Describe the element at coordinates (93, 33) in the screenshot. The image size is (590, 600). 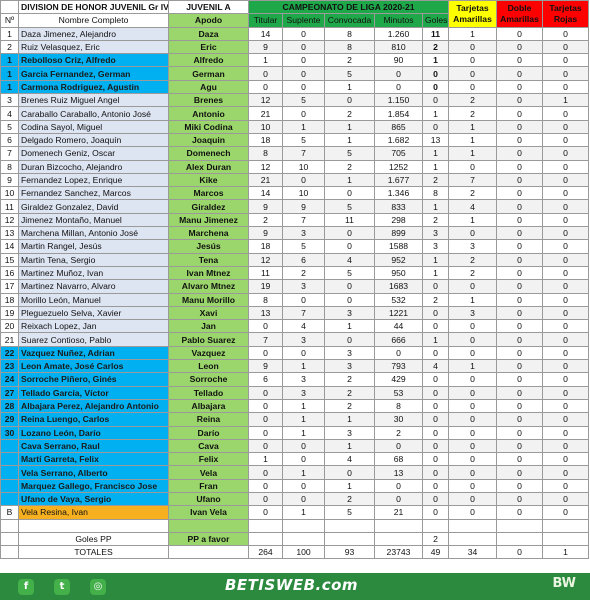
I see `player-name: Daza Jimenez, Alejandro` at that location.